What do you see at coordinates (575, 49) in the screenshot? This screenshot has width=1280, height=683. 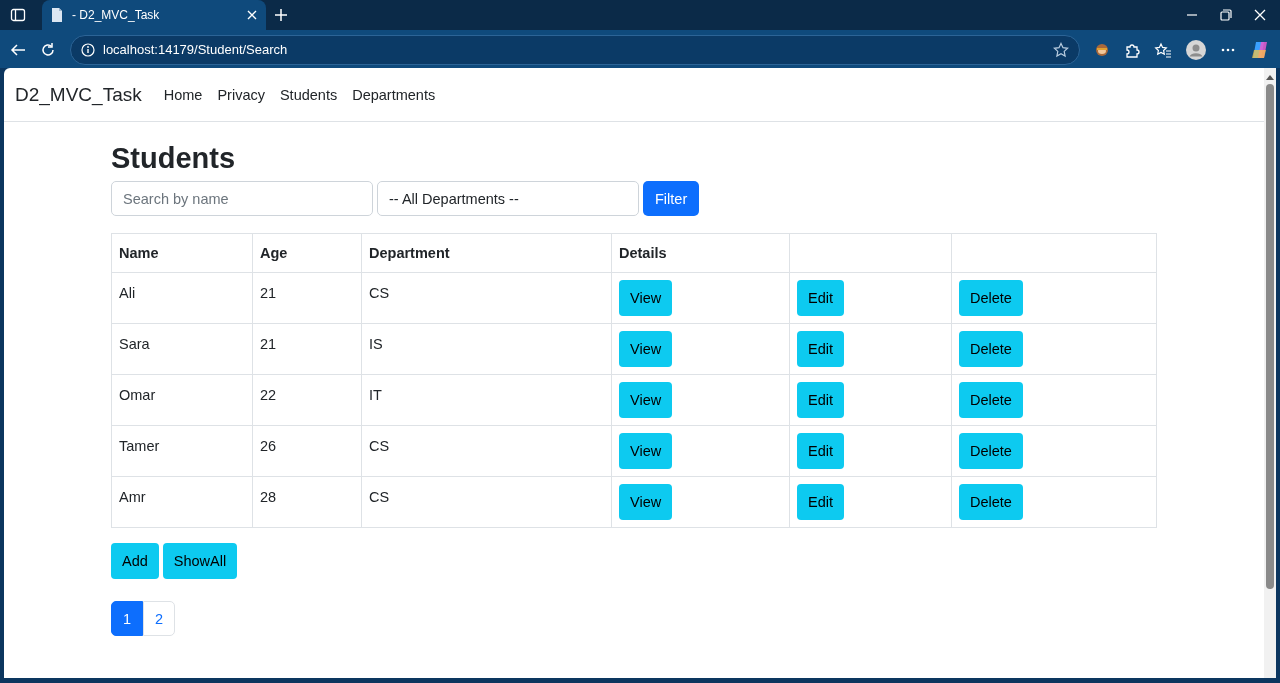 I see `address-bar: localhost:14179/Student/Search` at bounding box center [575, 49].